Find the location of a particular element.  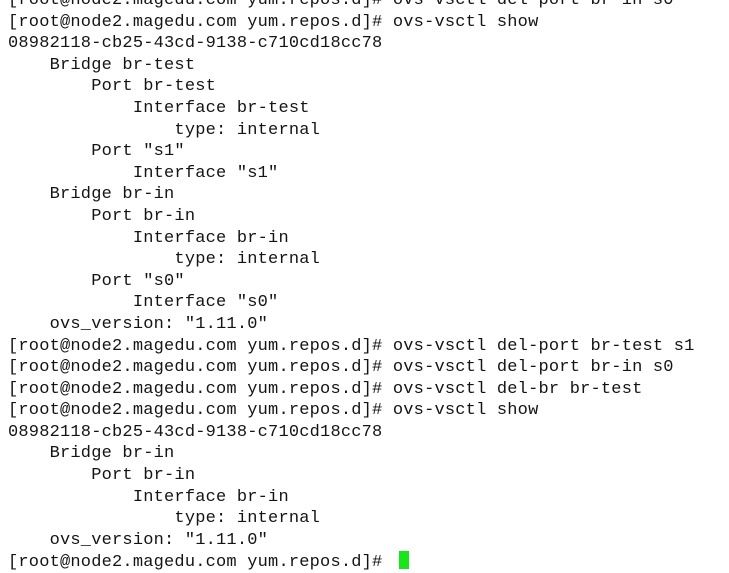

terminal-line: Interface "s1" is located at coordinates (143, 173).